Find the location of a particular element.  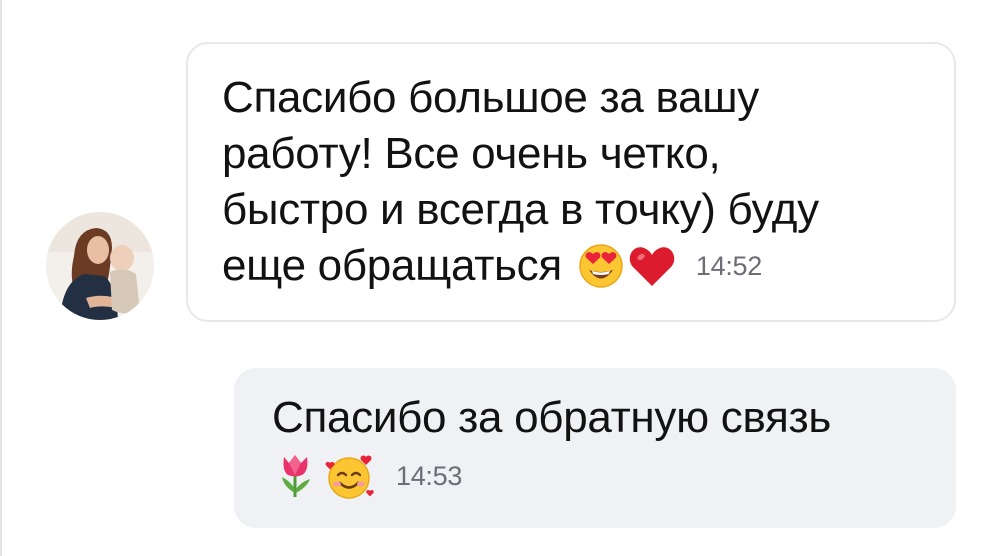

outgoing-message-text: Спасибо за обратную связь 14:53 is located at coordinates (594, 447).